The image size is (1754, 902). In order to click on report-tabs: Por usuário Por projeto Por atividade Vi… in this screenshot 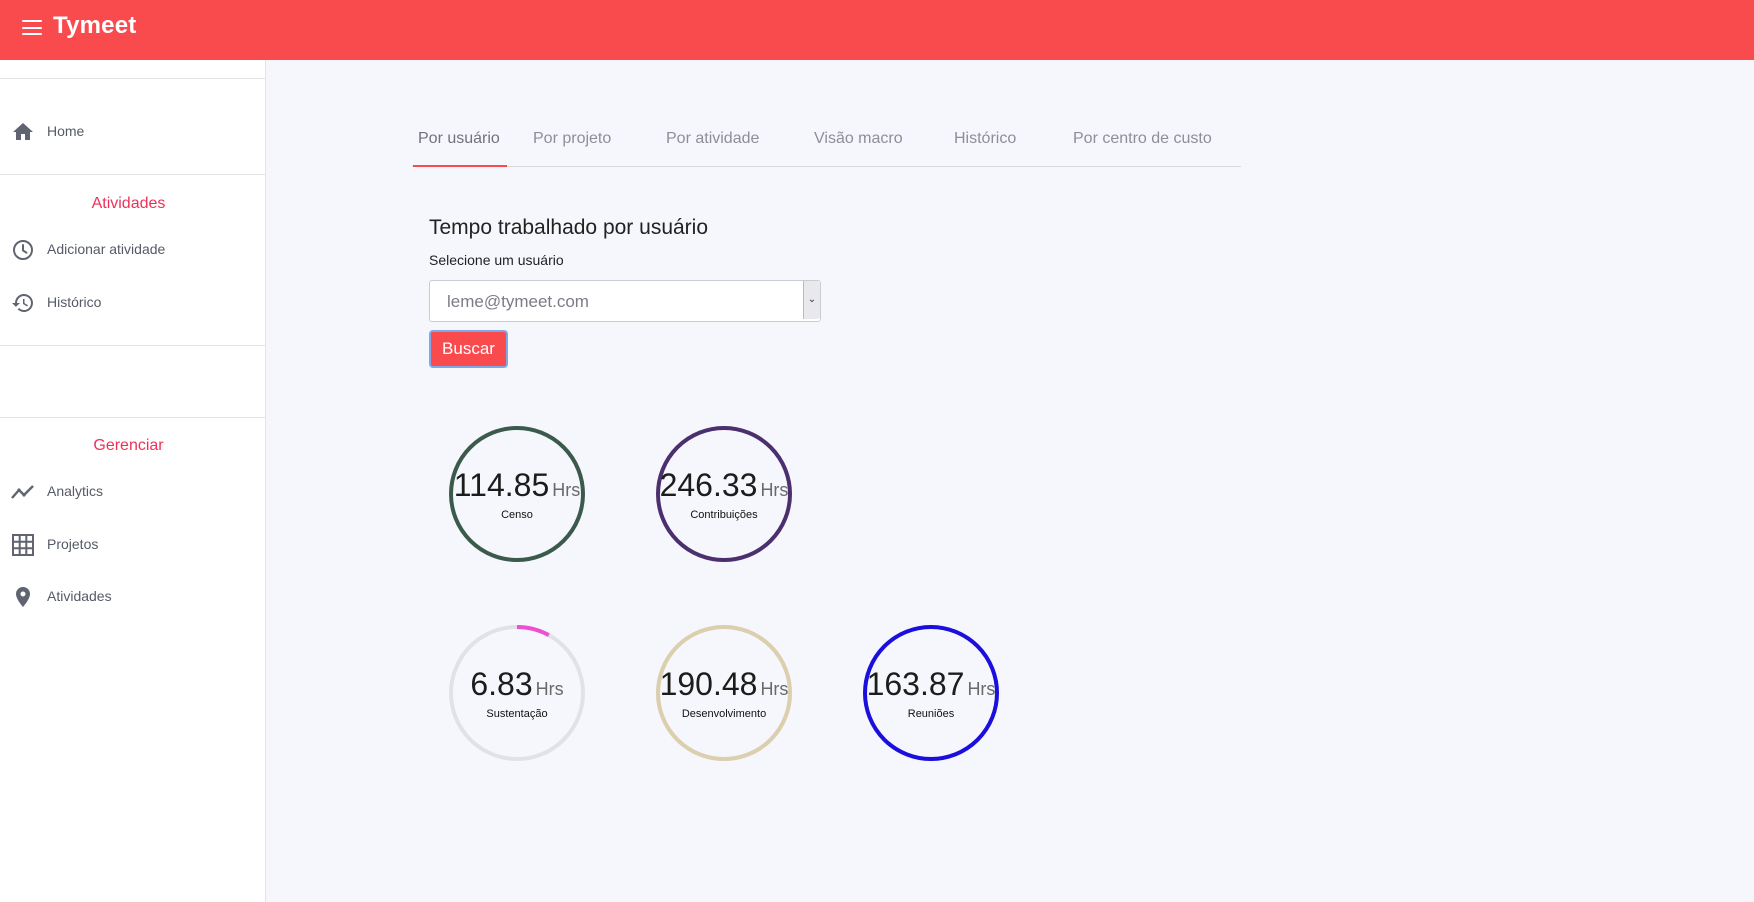, I will do `click(826, 140)`.